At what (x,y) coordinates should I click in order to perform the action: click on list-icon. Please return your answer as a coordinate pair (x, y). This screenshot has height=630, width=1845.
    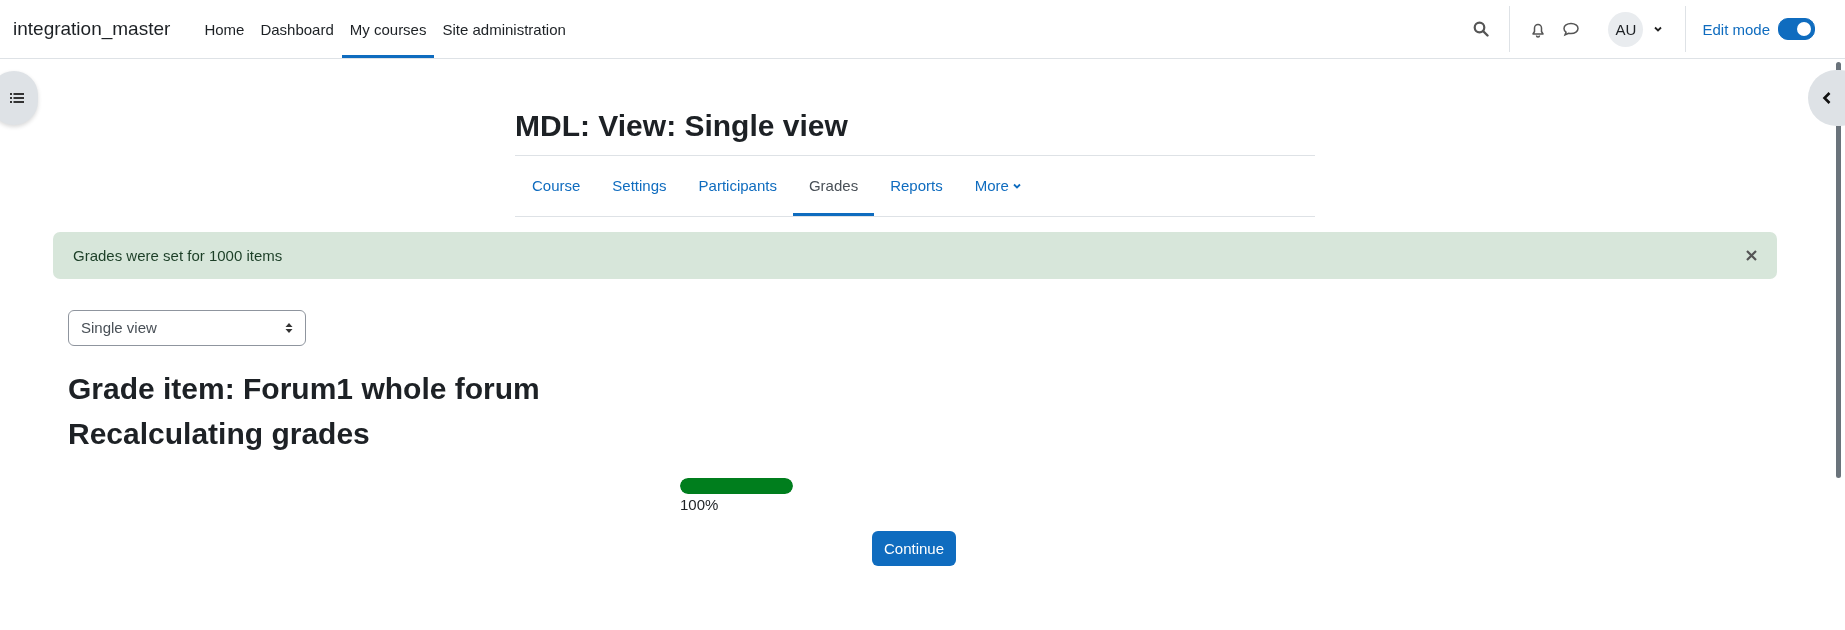
    Looking at the image, I should click on (17, 98).